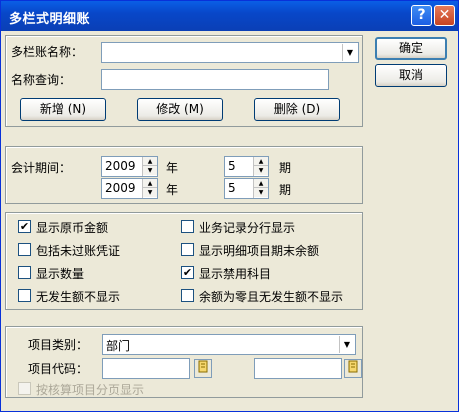 This screenshot has height=412, width=459. Describe the element at coordinates (232, 188) in the screenshot. I see `end-period-value: 5` at that location.